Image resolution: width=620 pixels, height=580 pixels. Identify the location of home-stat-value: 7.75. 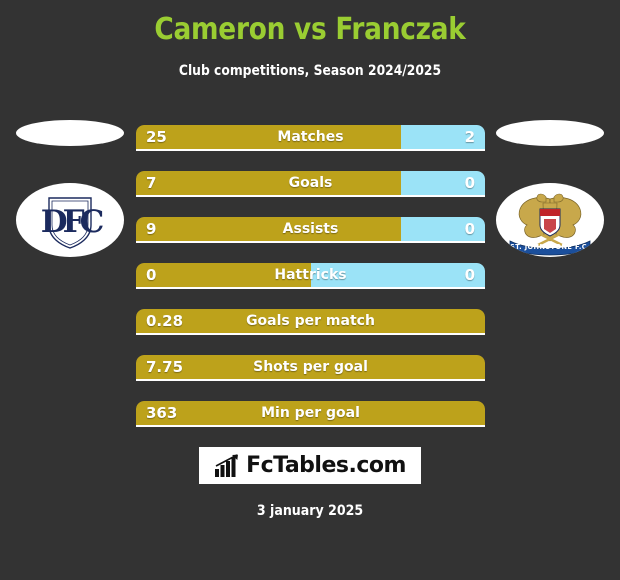
(165, 367).